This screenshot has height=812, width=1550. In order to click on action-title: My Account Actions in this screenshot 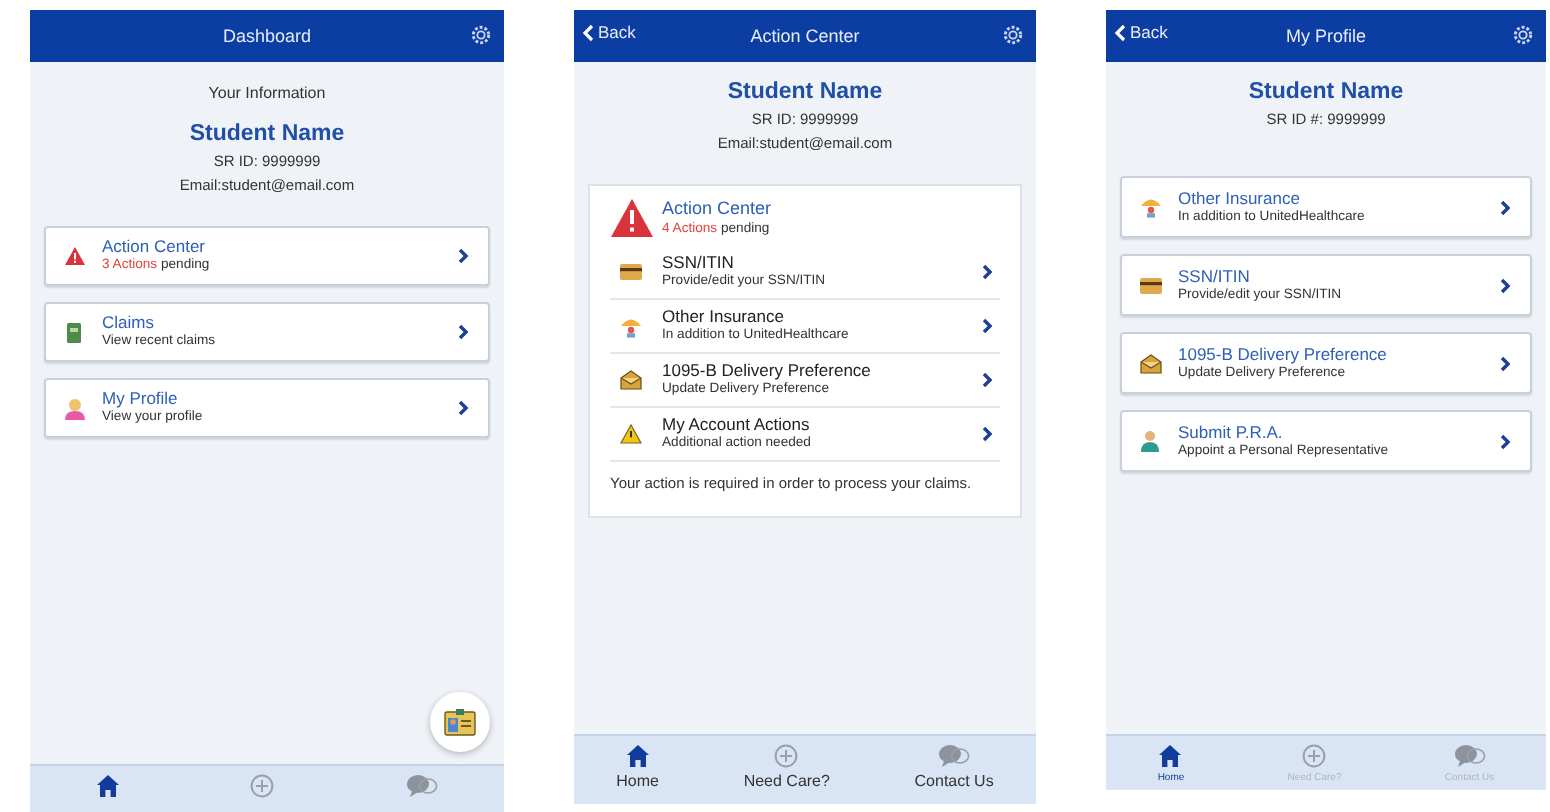, I will do `click(737, 425)`.